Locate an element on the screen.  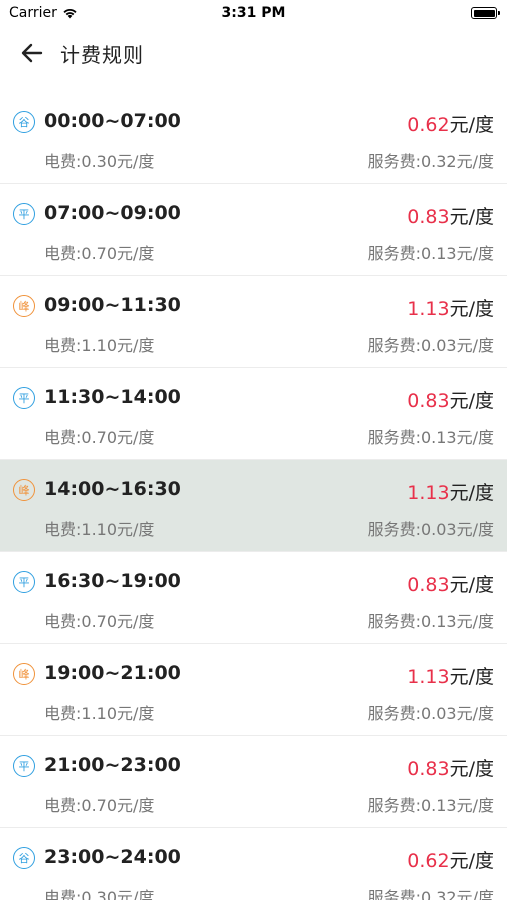
back-button is located at coordinates (32, 53).